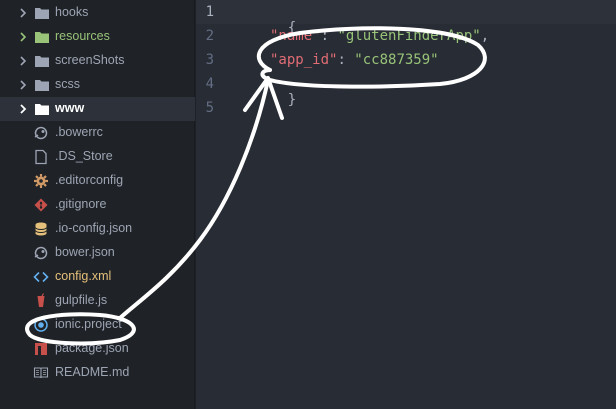 This screenshot has height=409, width=616. What do you see at coordinates (94, 228) in the screenshot?
I see `tree-item-label: .io-config.json` at bounding box center [94, 228].